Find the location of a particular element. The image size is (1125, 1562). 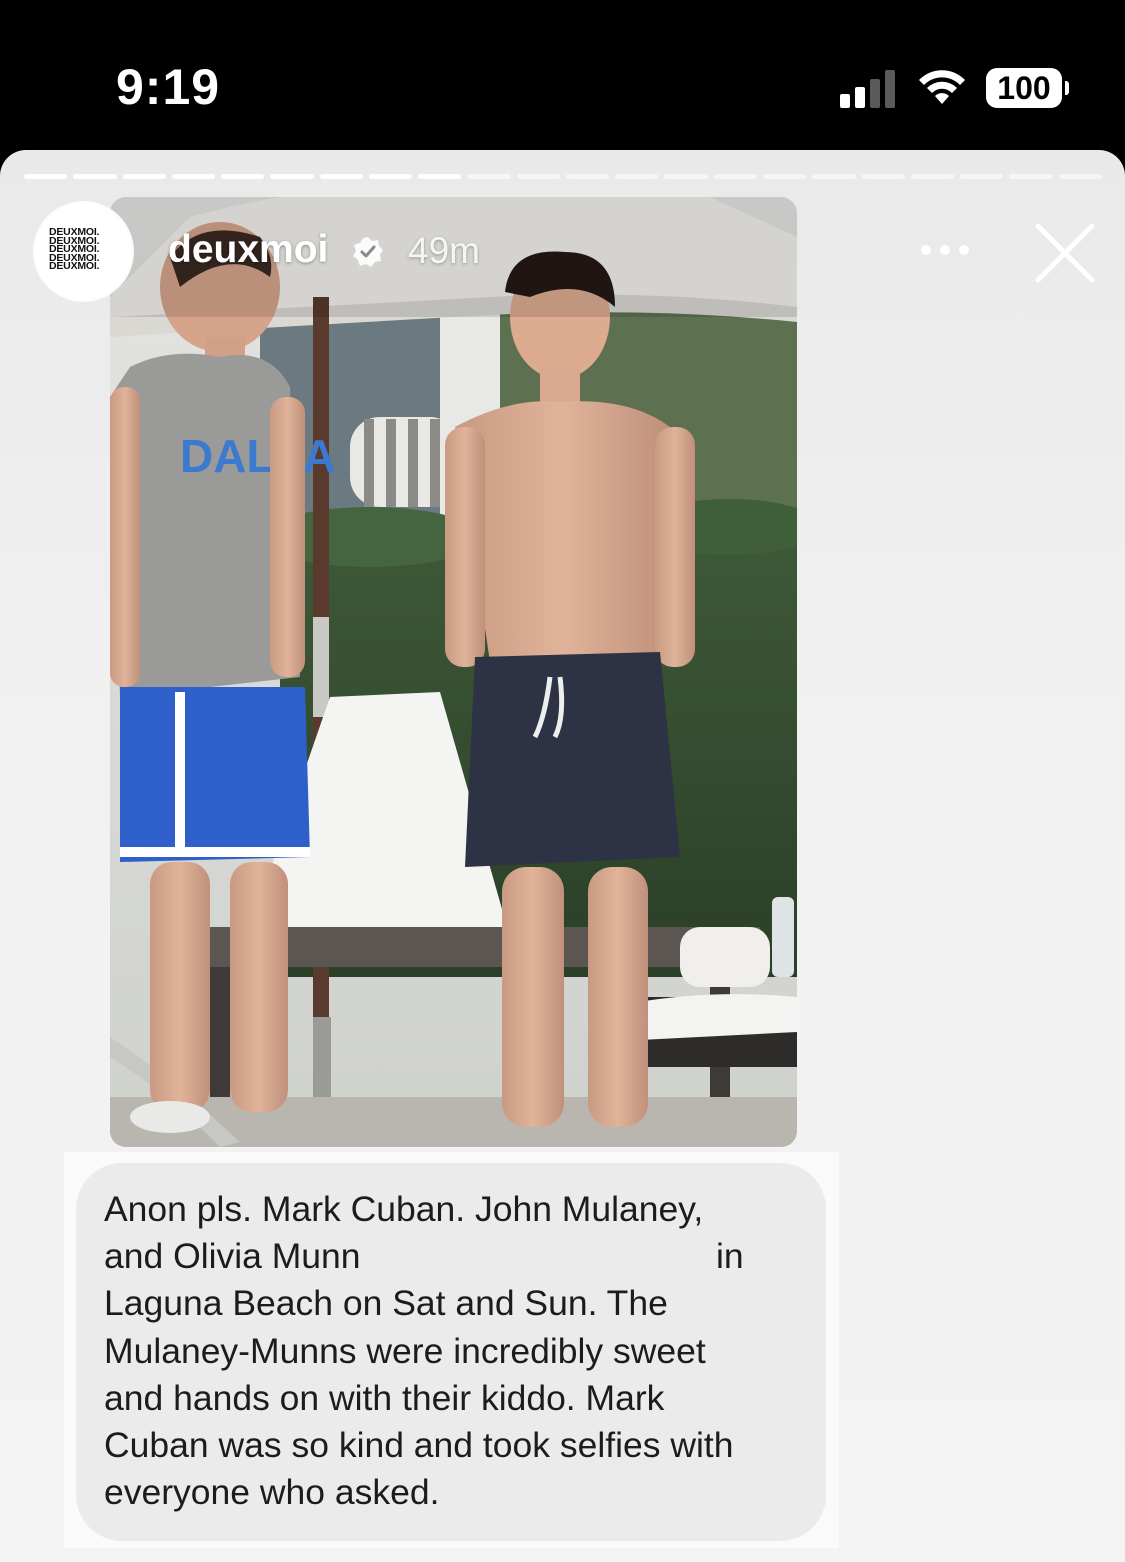

caption-line: everyone who asked. is located at coordinates (272, 1492).